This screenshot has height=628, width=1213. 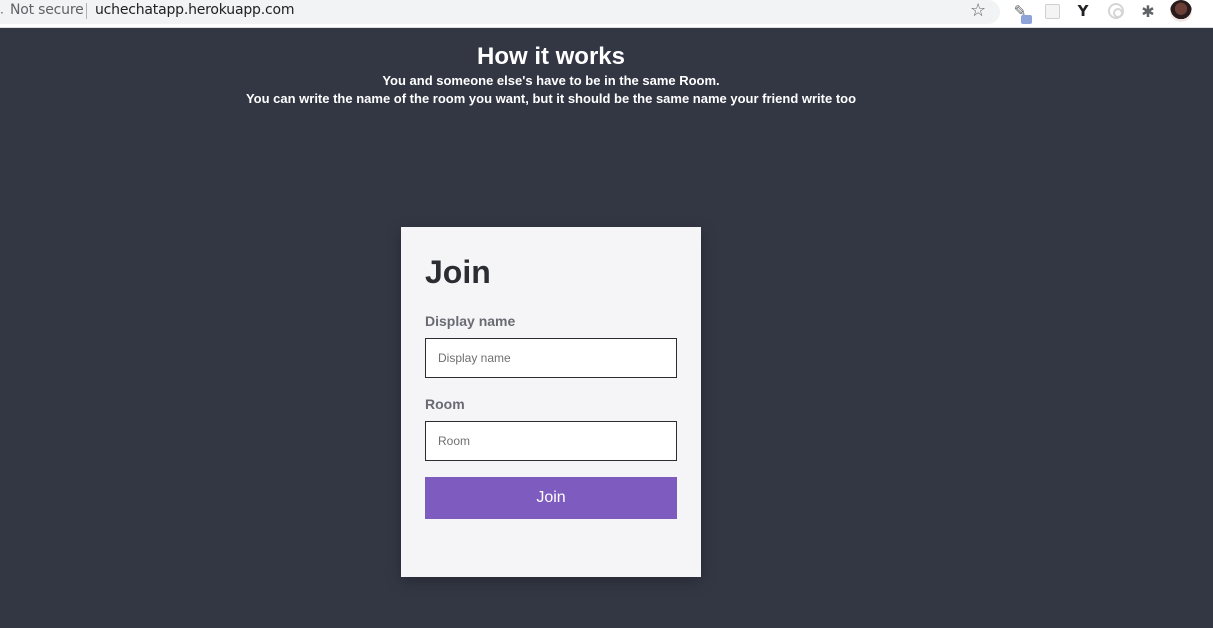 What do you see at coordinates (1209, 10) in the screenshot?
I see `menu-icon: ⋮` at bounding box center [1209, 10].